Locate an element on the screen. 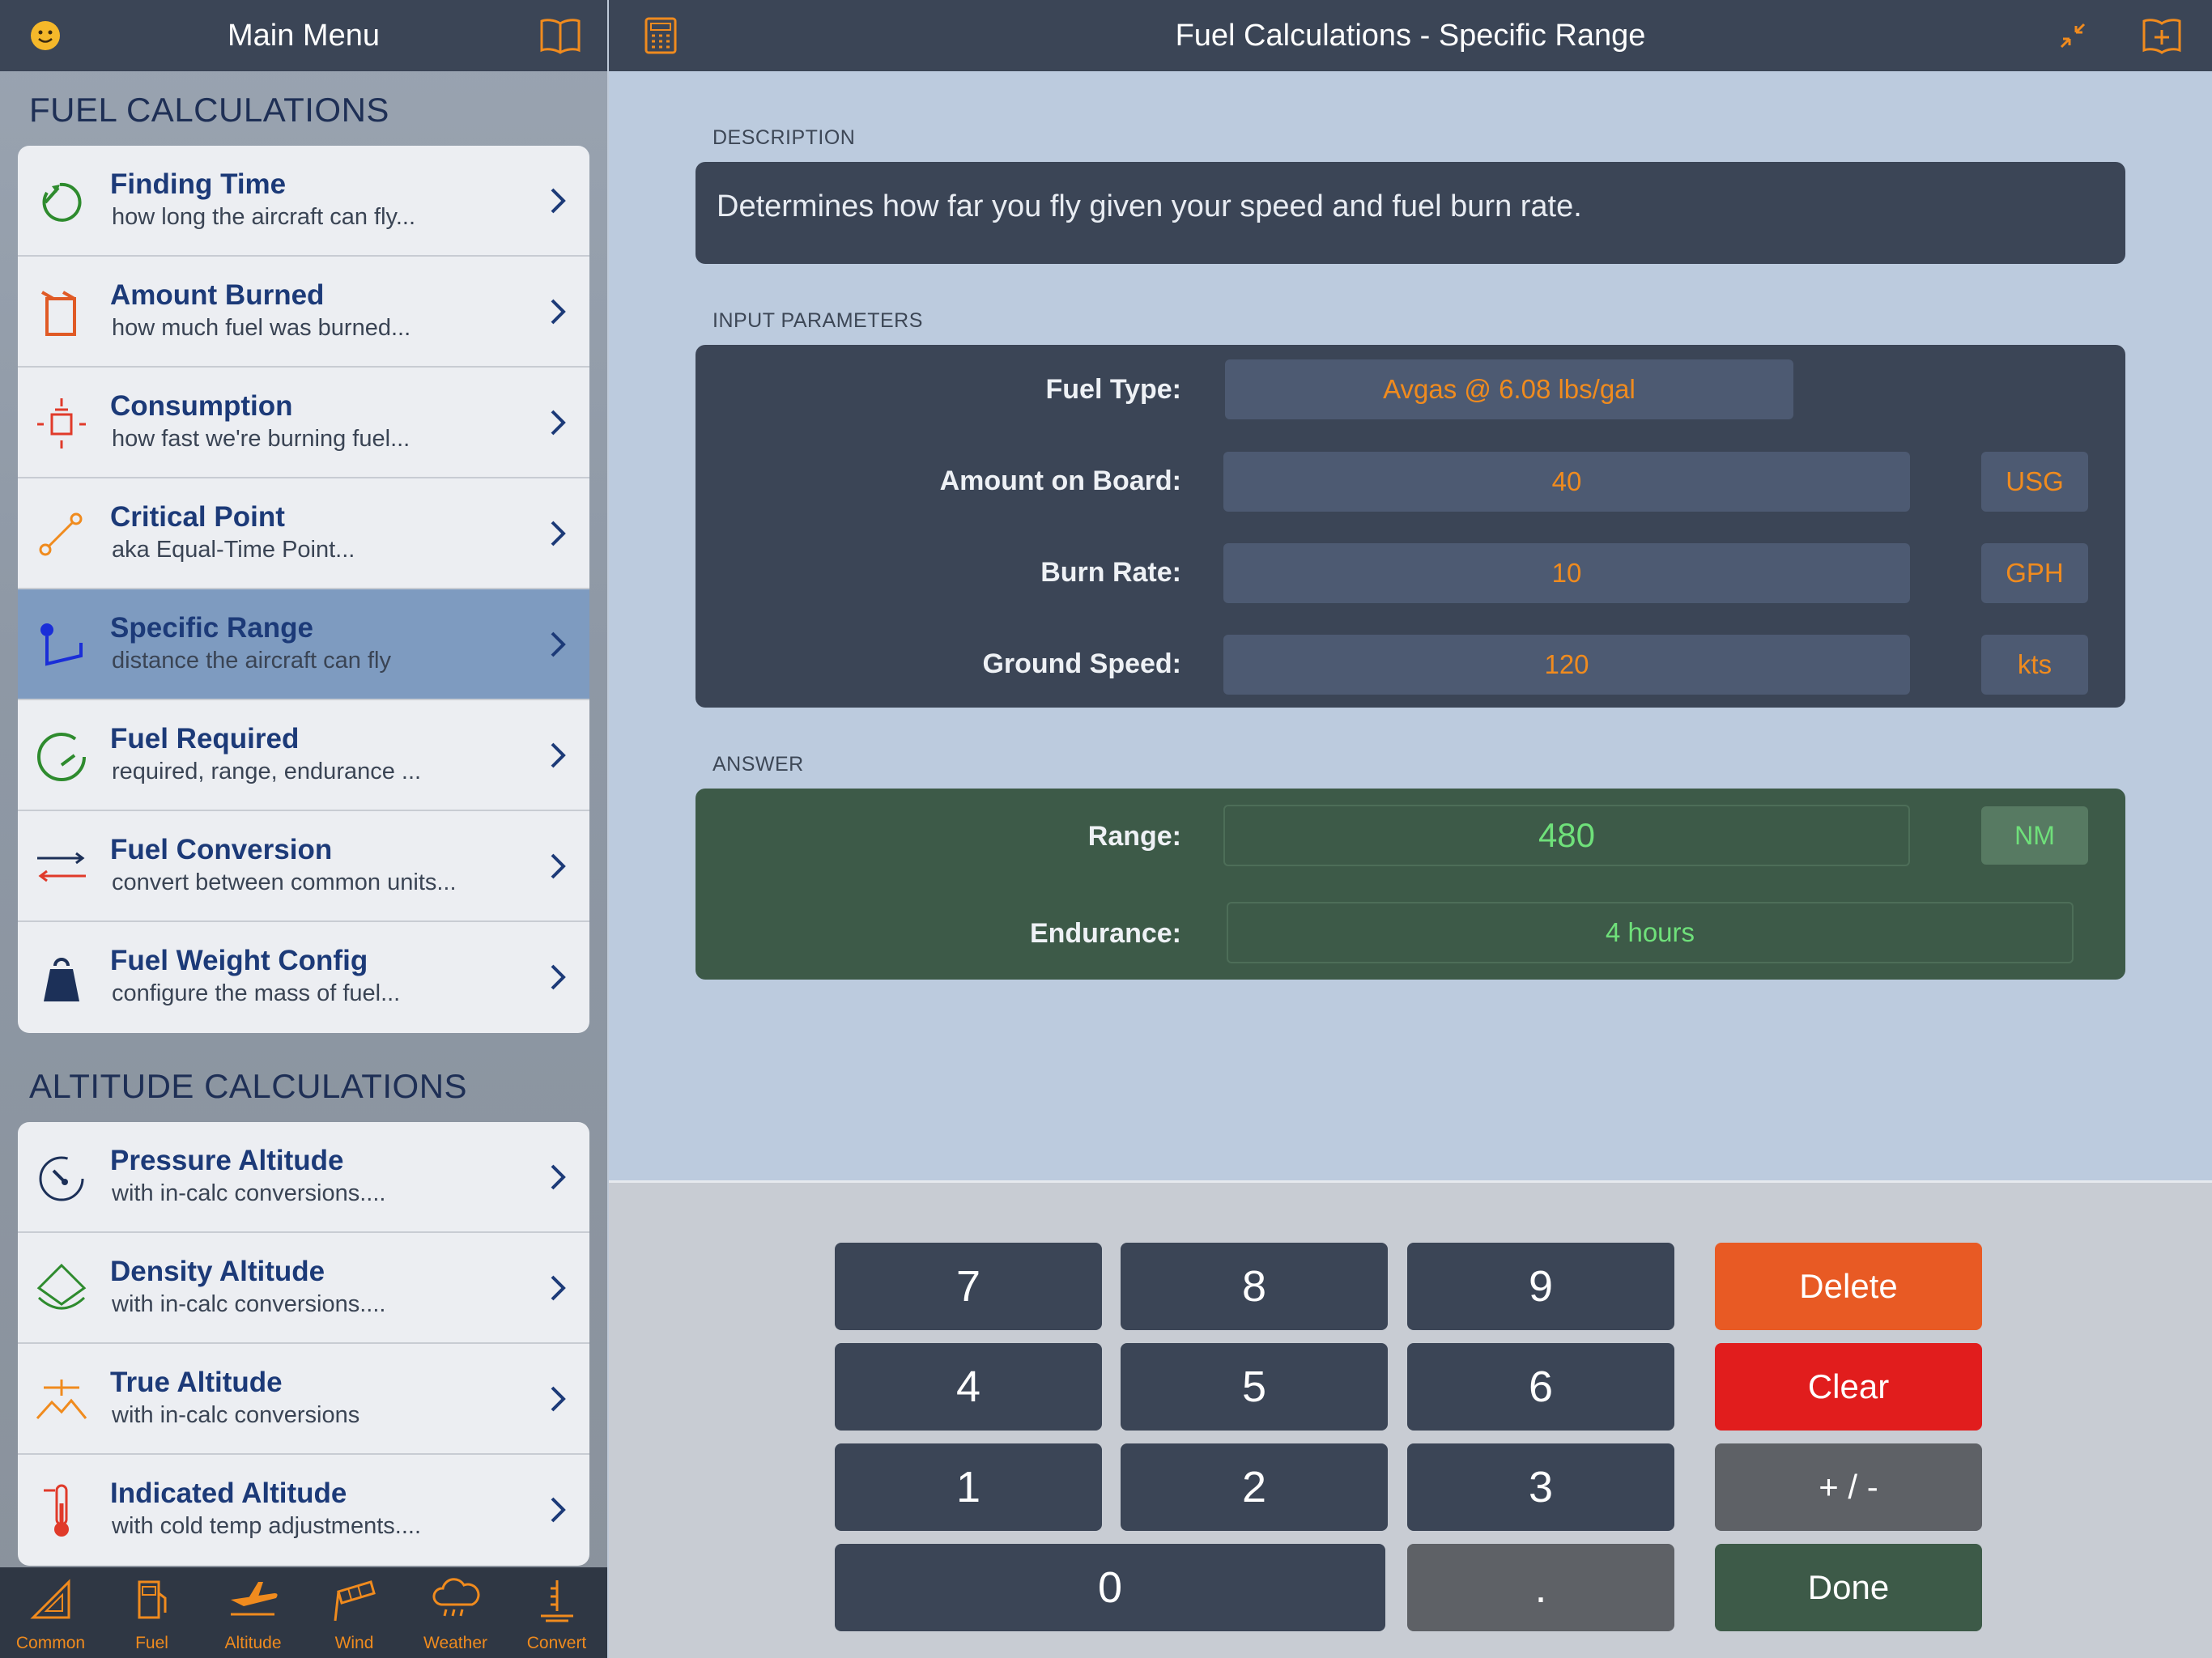 The height and width of the screenshot is (1658, 2212). amount-on-board-field: 40 is located at coordinates (1566, 482).